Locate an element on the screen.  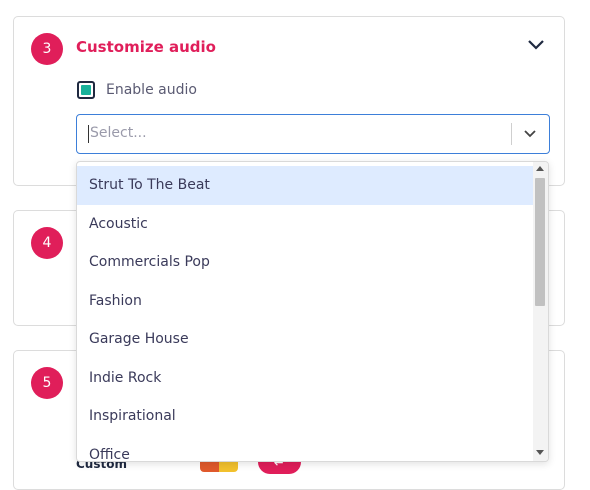
option-item: Strut To The Beat is located at coordinates (305, 185).